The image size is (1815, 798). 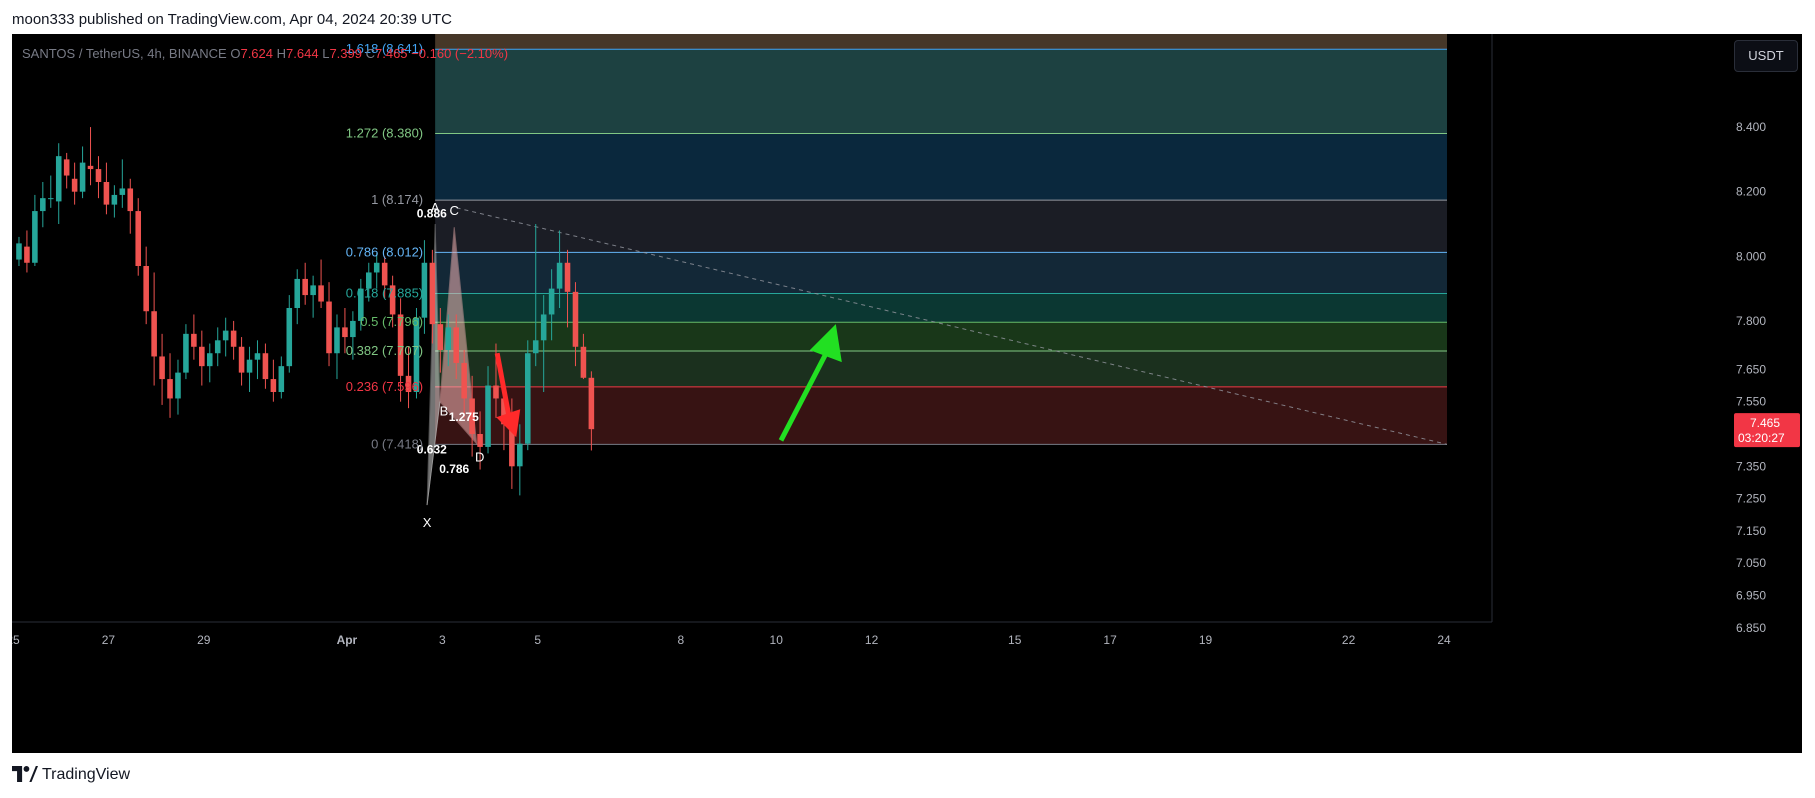 I want to click on tradingview-logo-icon, so click(x=25, y=774).